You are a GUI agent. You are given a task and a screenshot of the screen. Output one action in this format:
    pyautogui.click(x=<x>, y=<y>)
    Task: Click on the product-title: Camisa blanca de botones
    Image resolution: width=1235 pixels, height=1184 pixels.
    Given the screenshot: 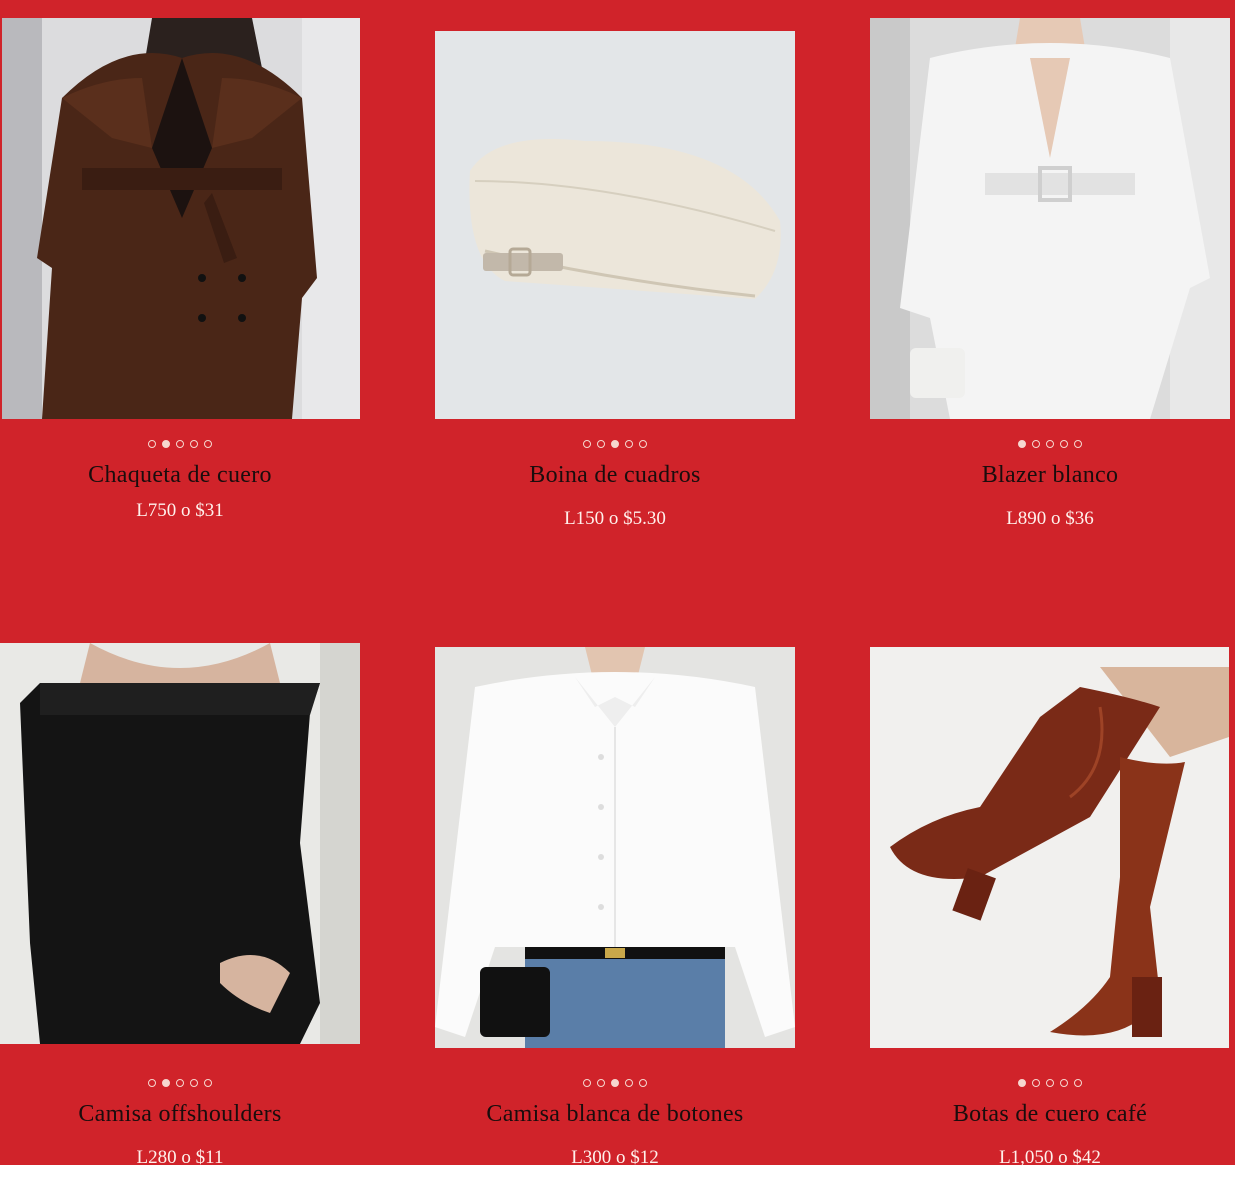 What is the action you would take?
    pyautogui.click(x=615, y=1114)
    